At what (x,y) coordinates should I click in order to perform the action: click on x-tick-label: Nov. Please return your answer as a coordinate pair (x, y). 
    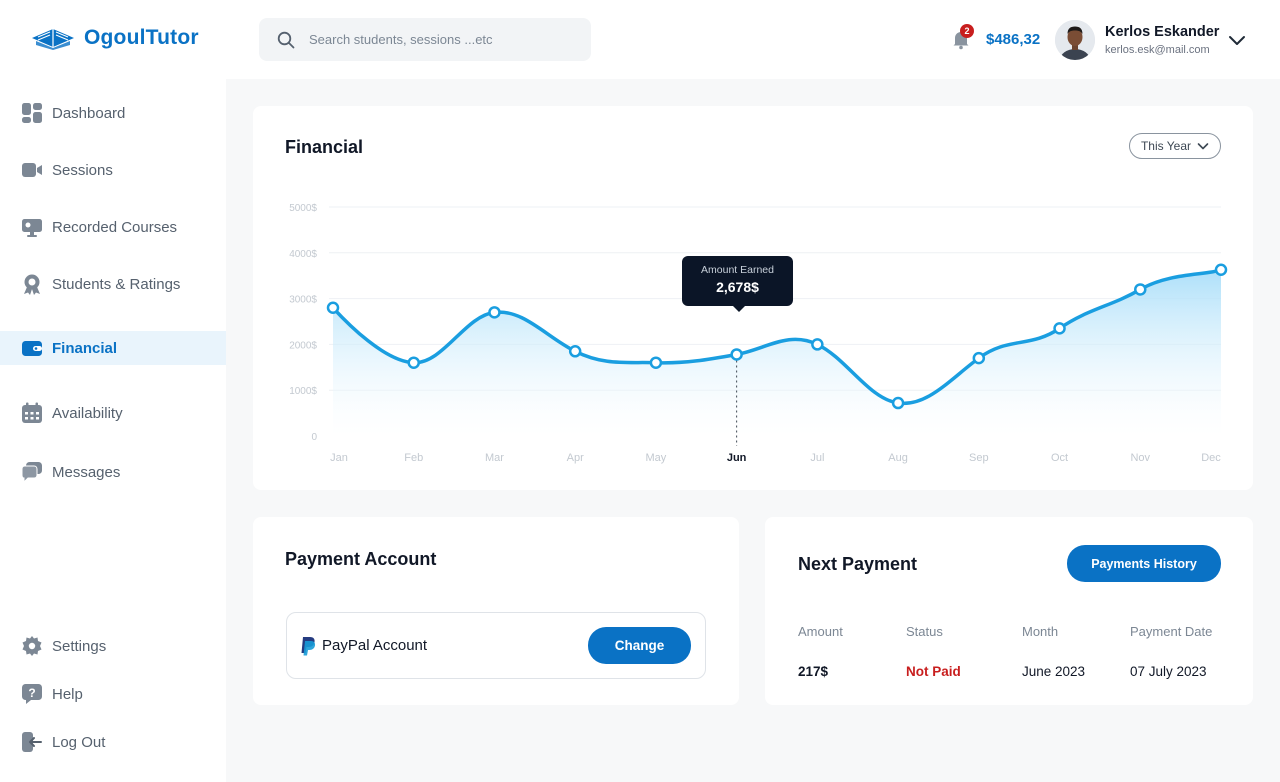
    Looking at the image, I should click on (1140, 458).